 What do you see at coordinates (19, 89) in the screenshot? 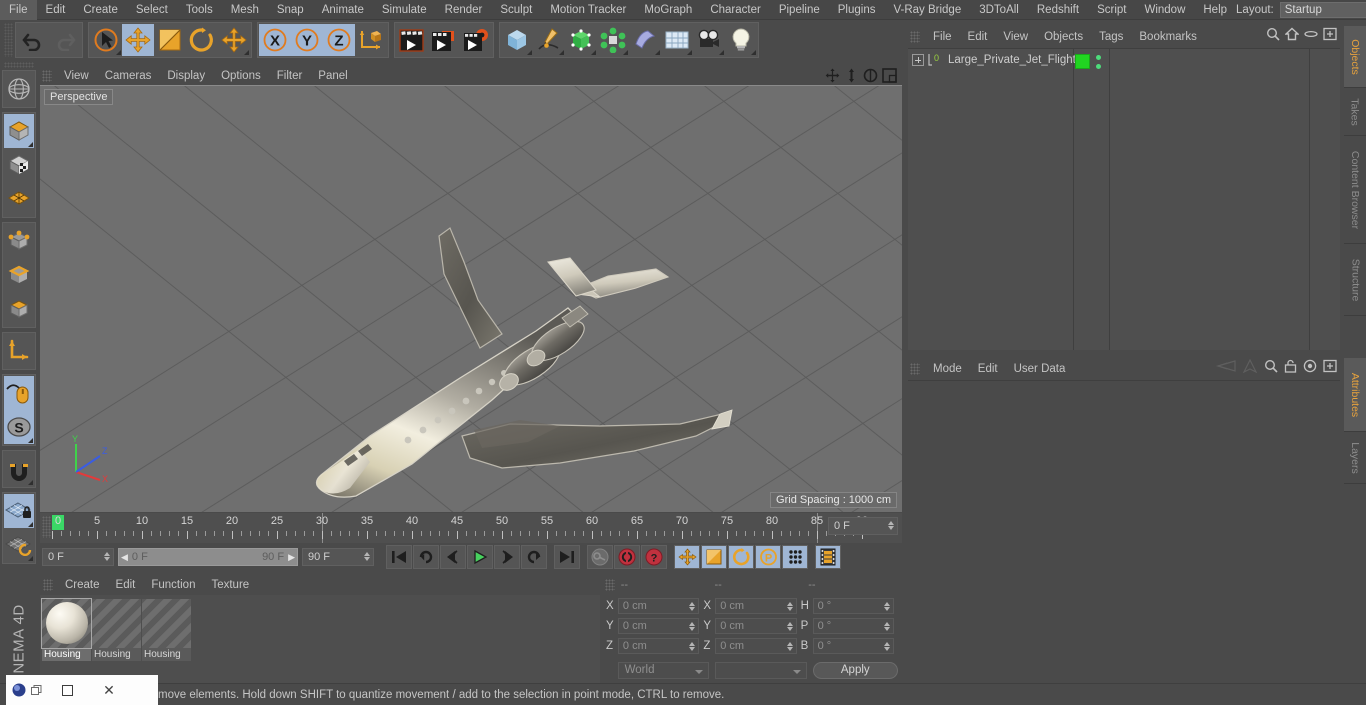
I see `make-editable-button` at bounding box center [19, 89].